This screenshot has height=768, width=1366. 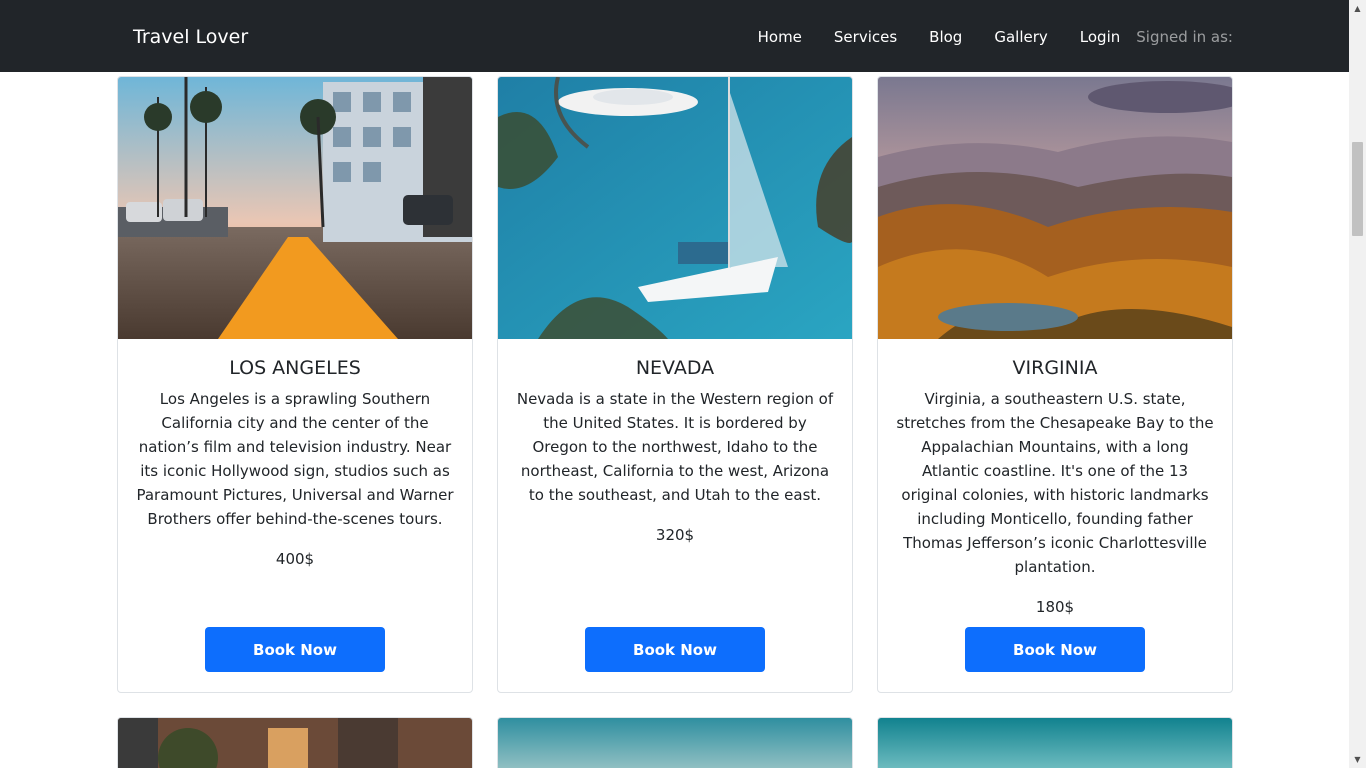 What do you see at coordinates (1357, 189) in the screenshot?
I see `scrollbar-thumb` at bounding box center [1357, 189].